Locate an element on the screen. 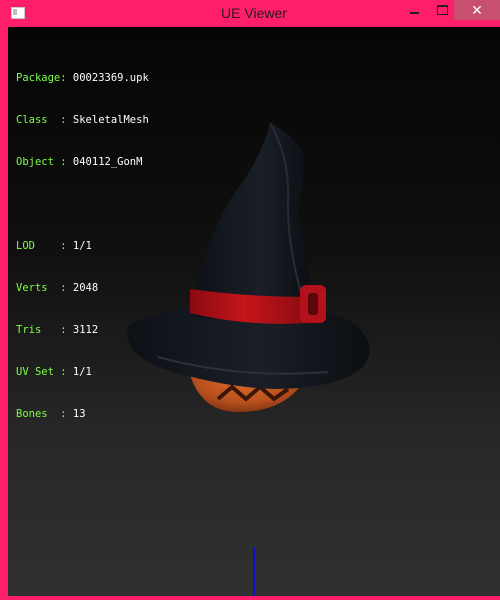 Image resolution: width=500 pixels, height=600 pixels. uvset-value: 1/1 is located at coordinates (82, 372).